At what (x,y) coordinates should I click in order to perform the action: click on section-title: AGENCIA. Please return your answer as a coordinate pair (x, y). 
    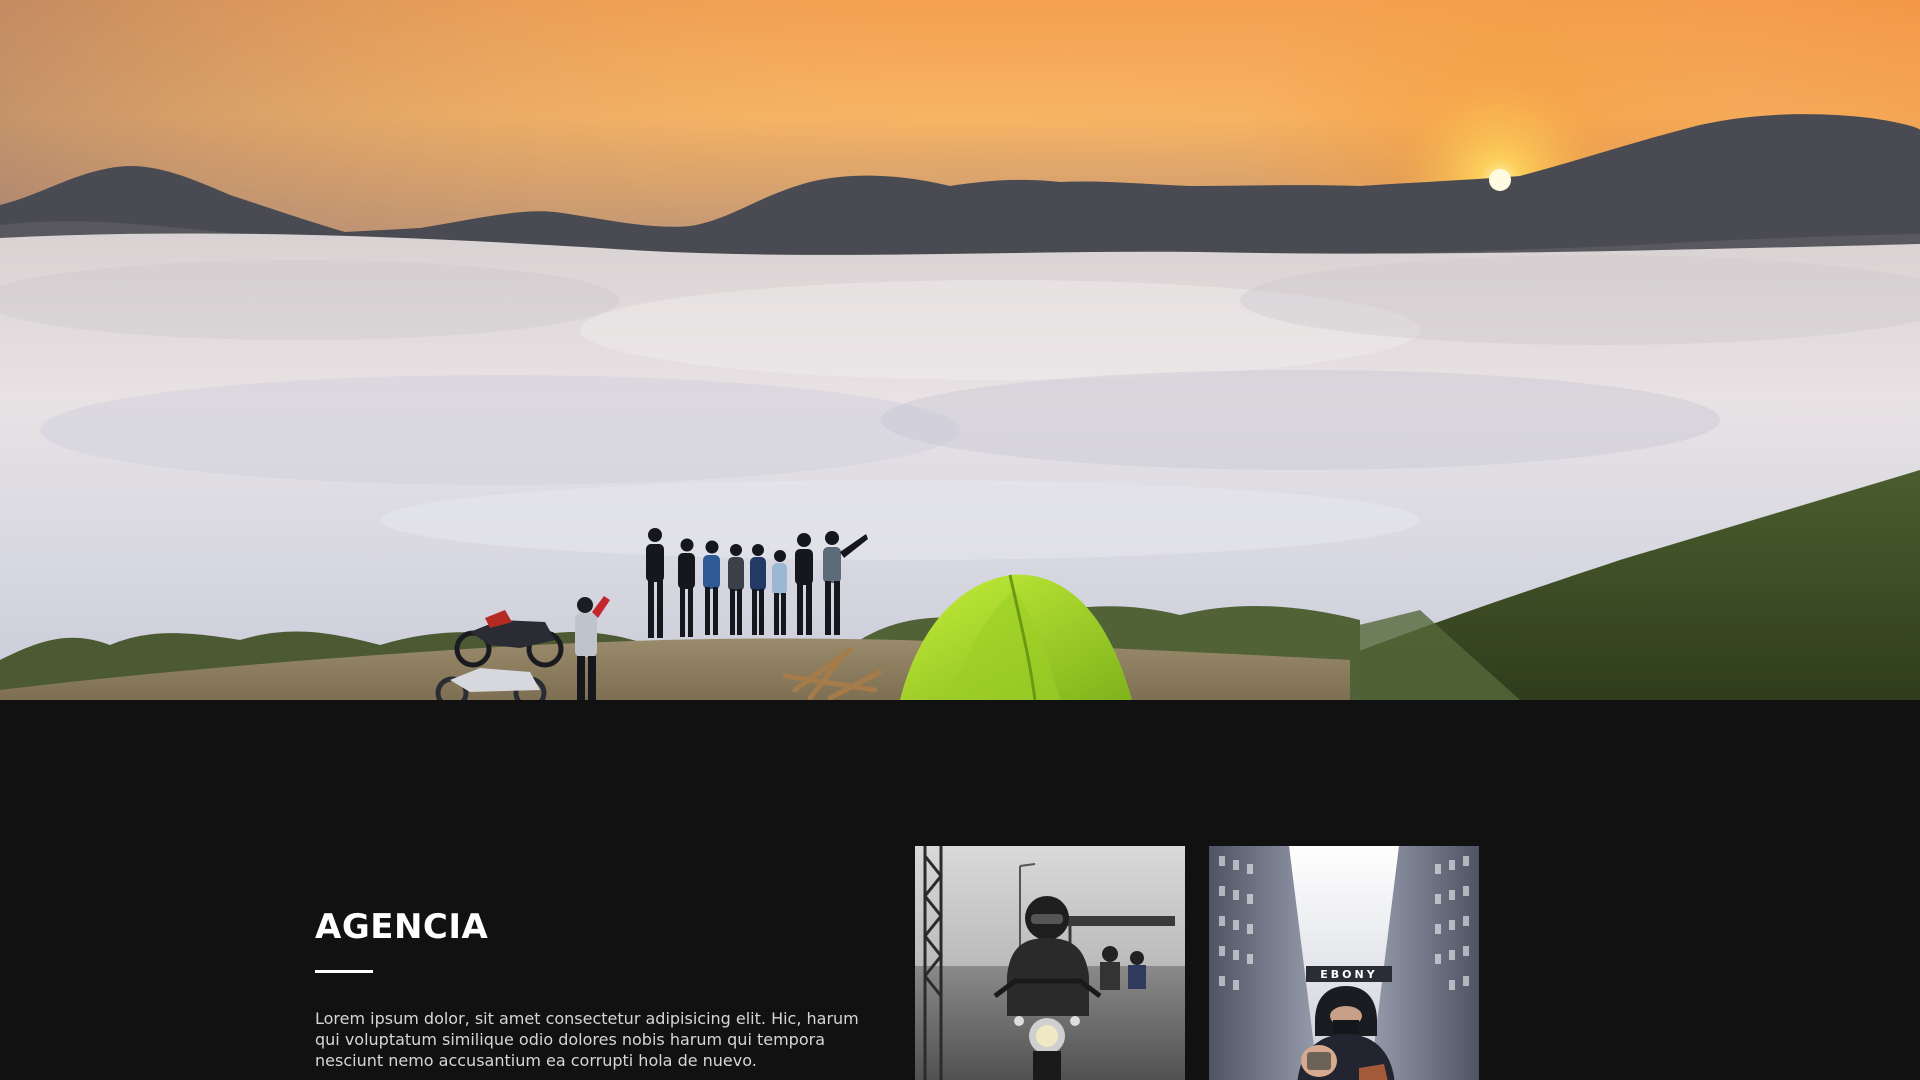
    Looking at the image, I should click on (402, 927).